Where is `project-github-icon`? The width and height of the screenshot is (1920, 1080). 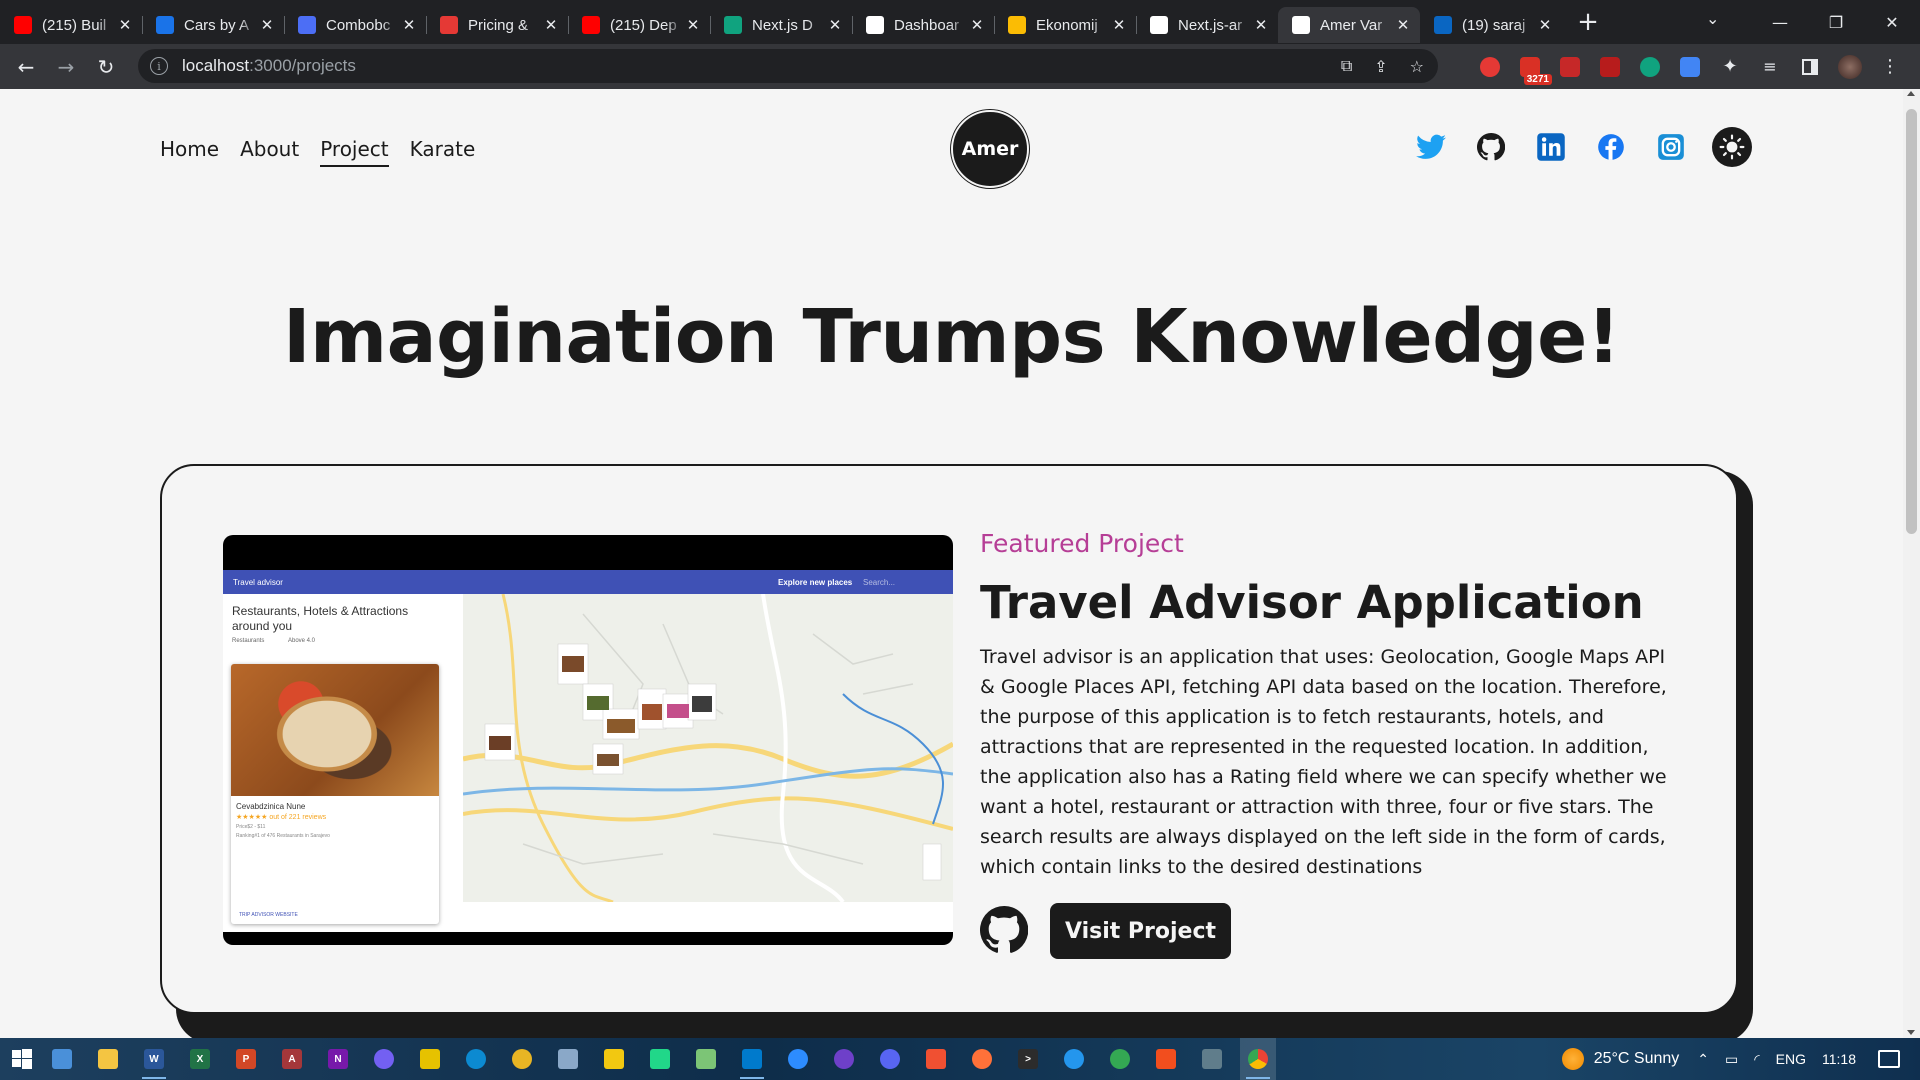 project-github-icon is located at coordinates (1004, 929).